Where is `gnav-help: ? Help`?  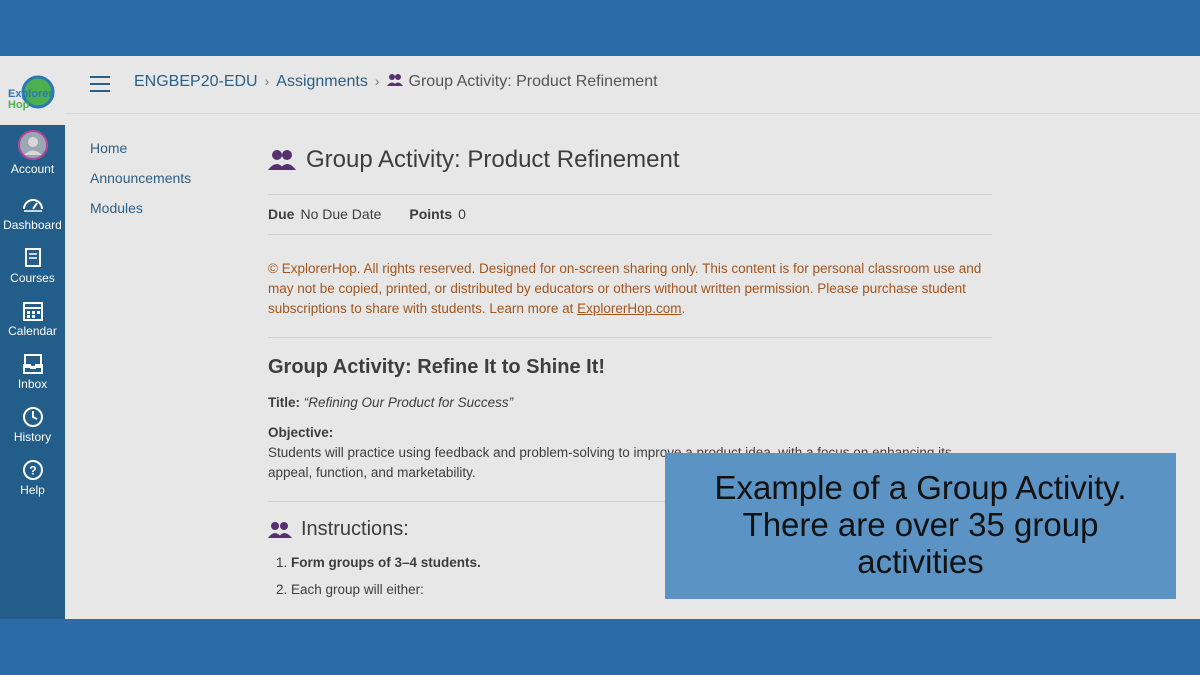
gnav-help: ? Help is located at coordinates (32, 481).